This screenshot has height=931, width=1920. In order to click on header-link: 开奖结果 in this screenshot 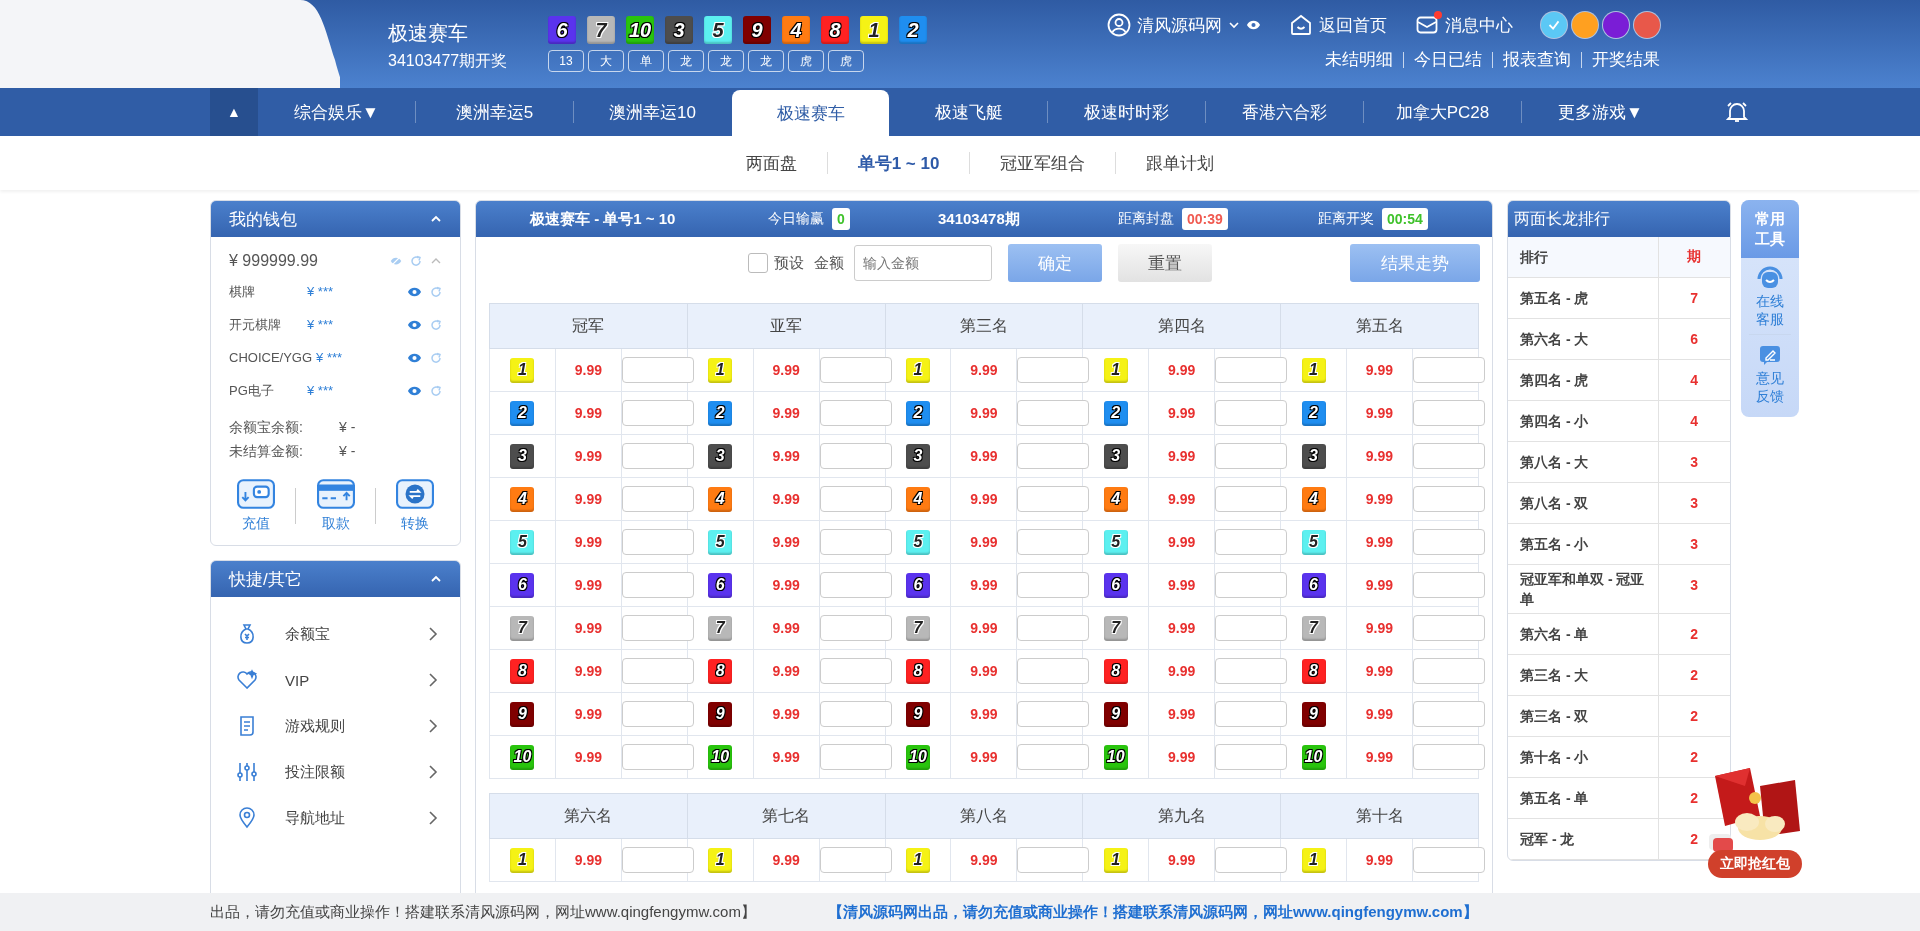, I will do `click(1626, 59)`.